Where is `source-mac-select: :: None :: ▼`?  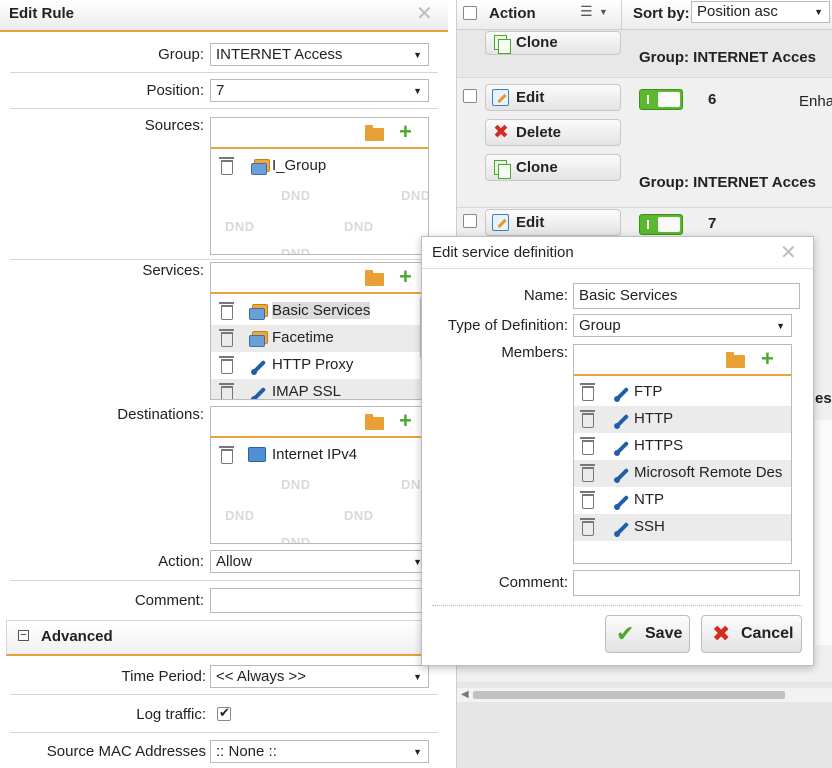 source-mac-select: :: None :: ▼ is located at coordinates (319, 751).